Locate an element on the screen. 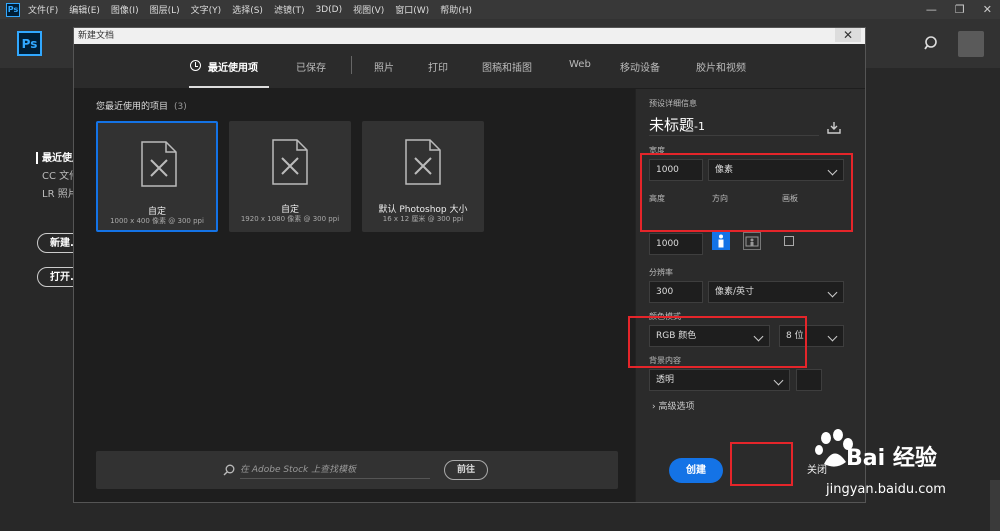  home-nav: 最近使用项 CC 文件 LR 照片 is located at coordinates (58, 177).